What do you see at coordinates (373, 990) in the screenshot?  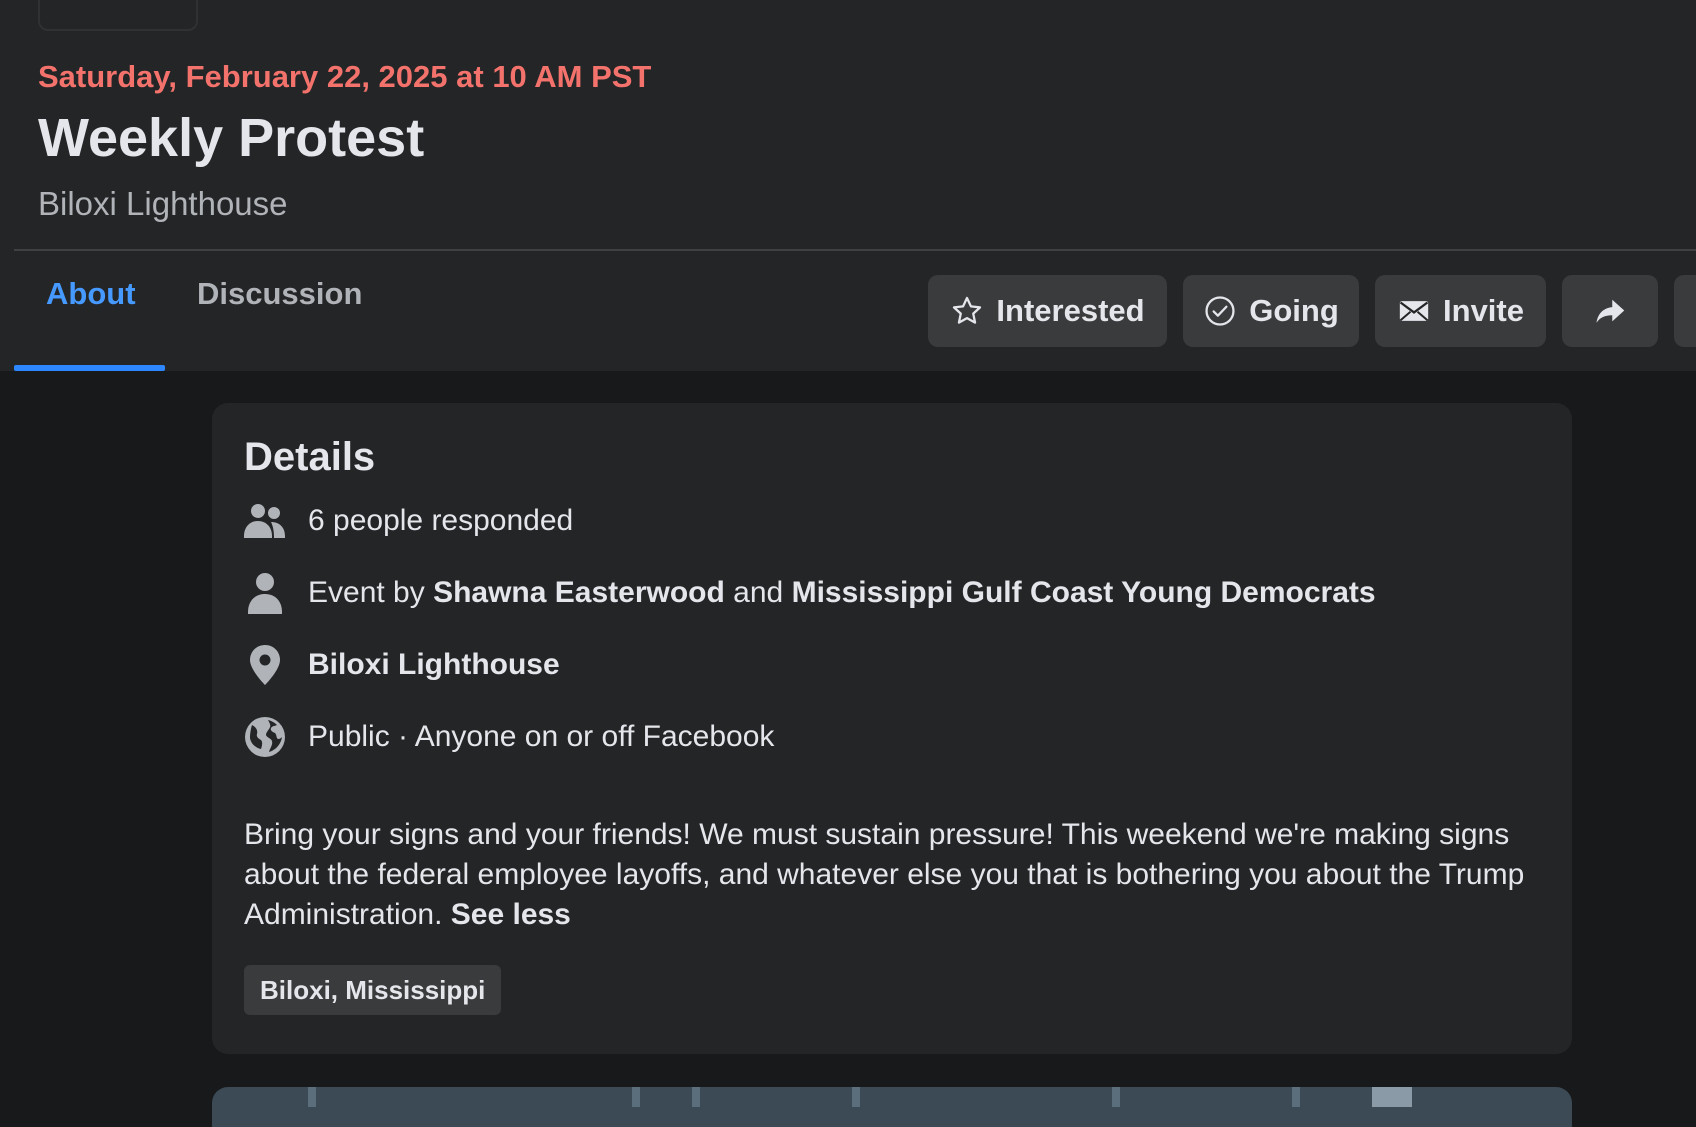 I see `city-chip: Biloxi, Mississippi` at bounding box center [373, 990].